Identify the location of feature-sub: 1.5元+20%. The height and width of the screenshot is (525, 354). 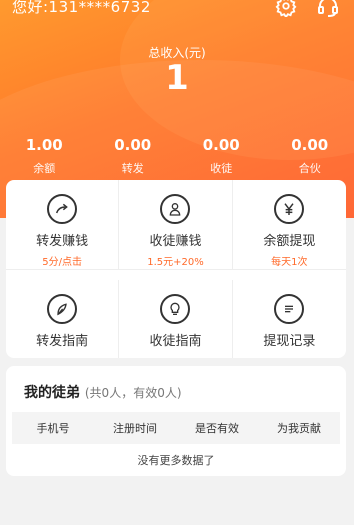
(175, 262).